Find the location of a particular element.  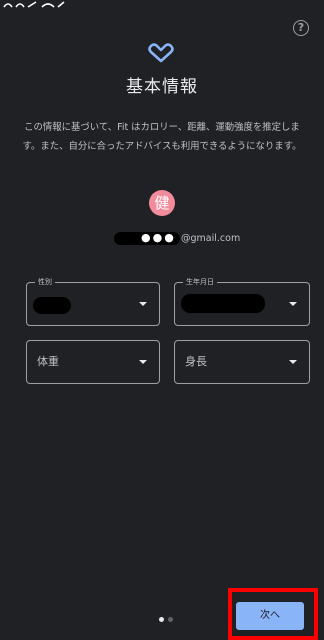

google-fit-heart-icon is located at coordinates (161, 53).